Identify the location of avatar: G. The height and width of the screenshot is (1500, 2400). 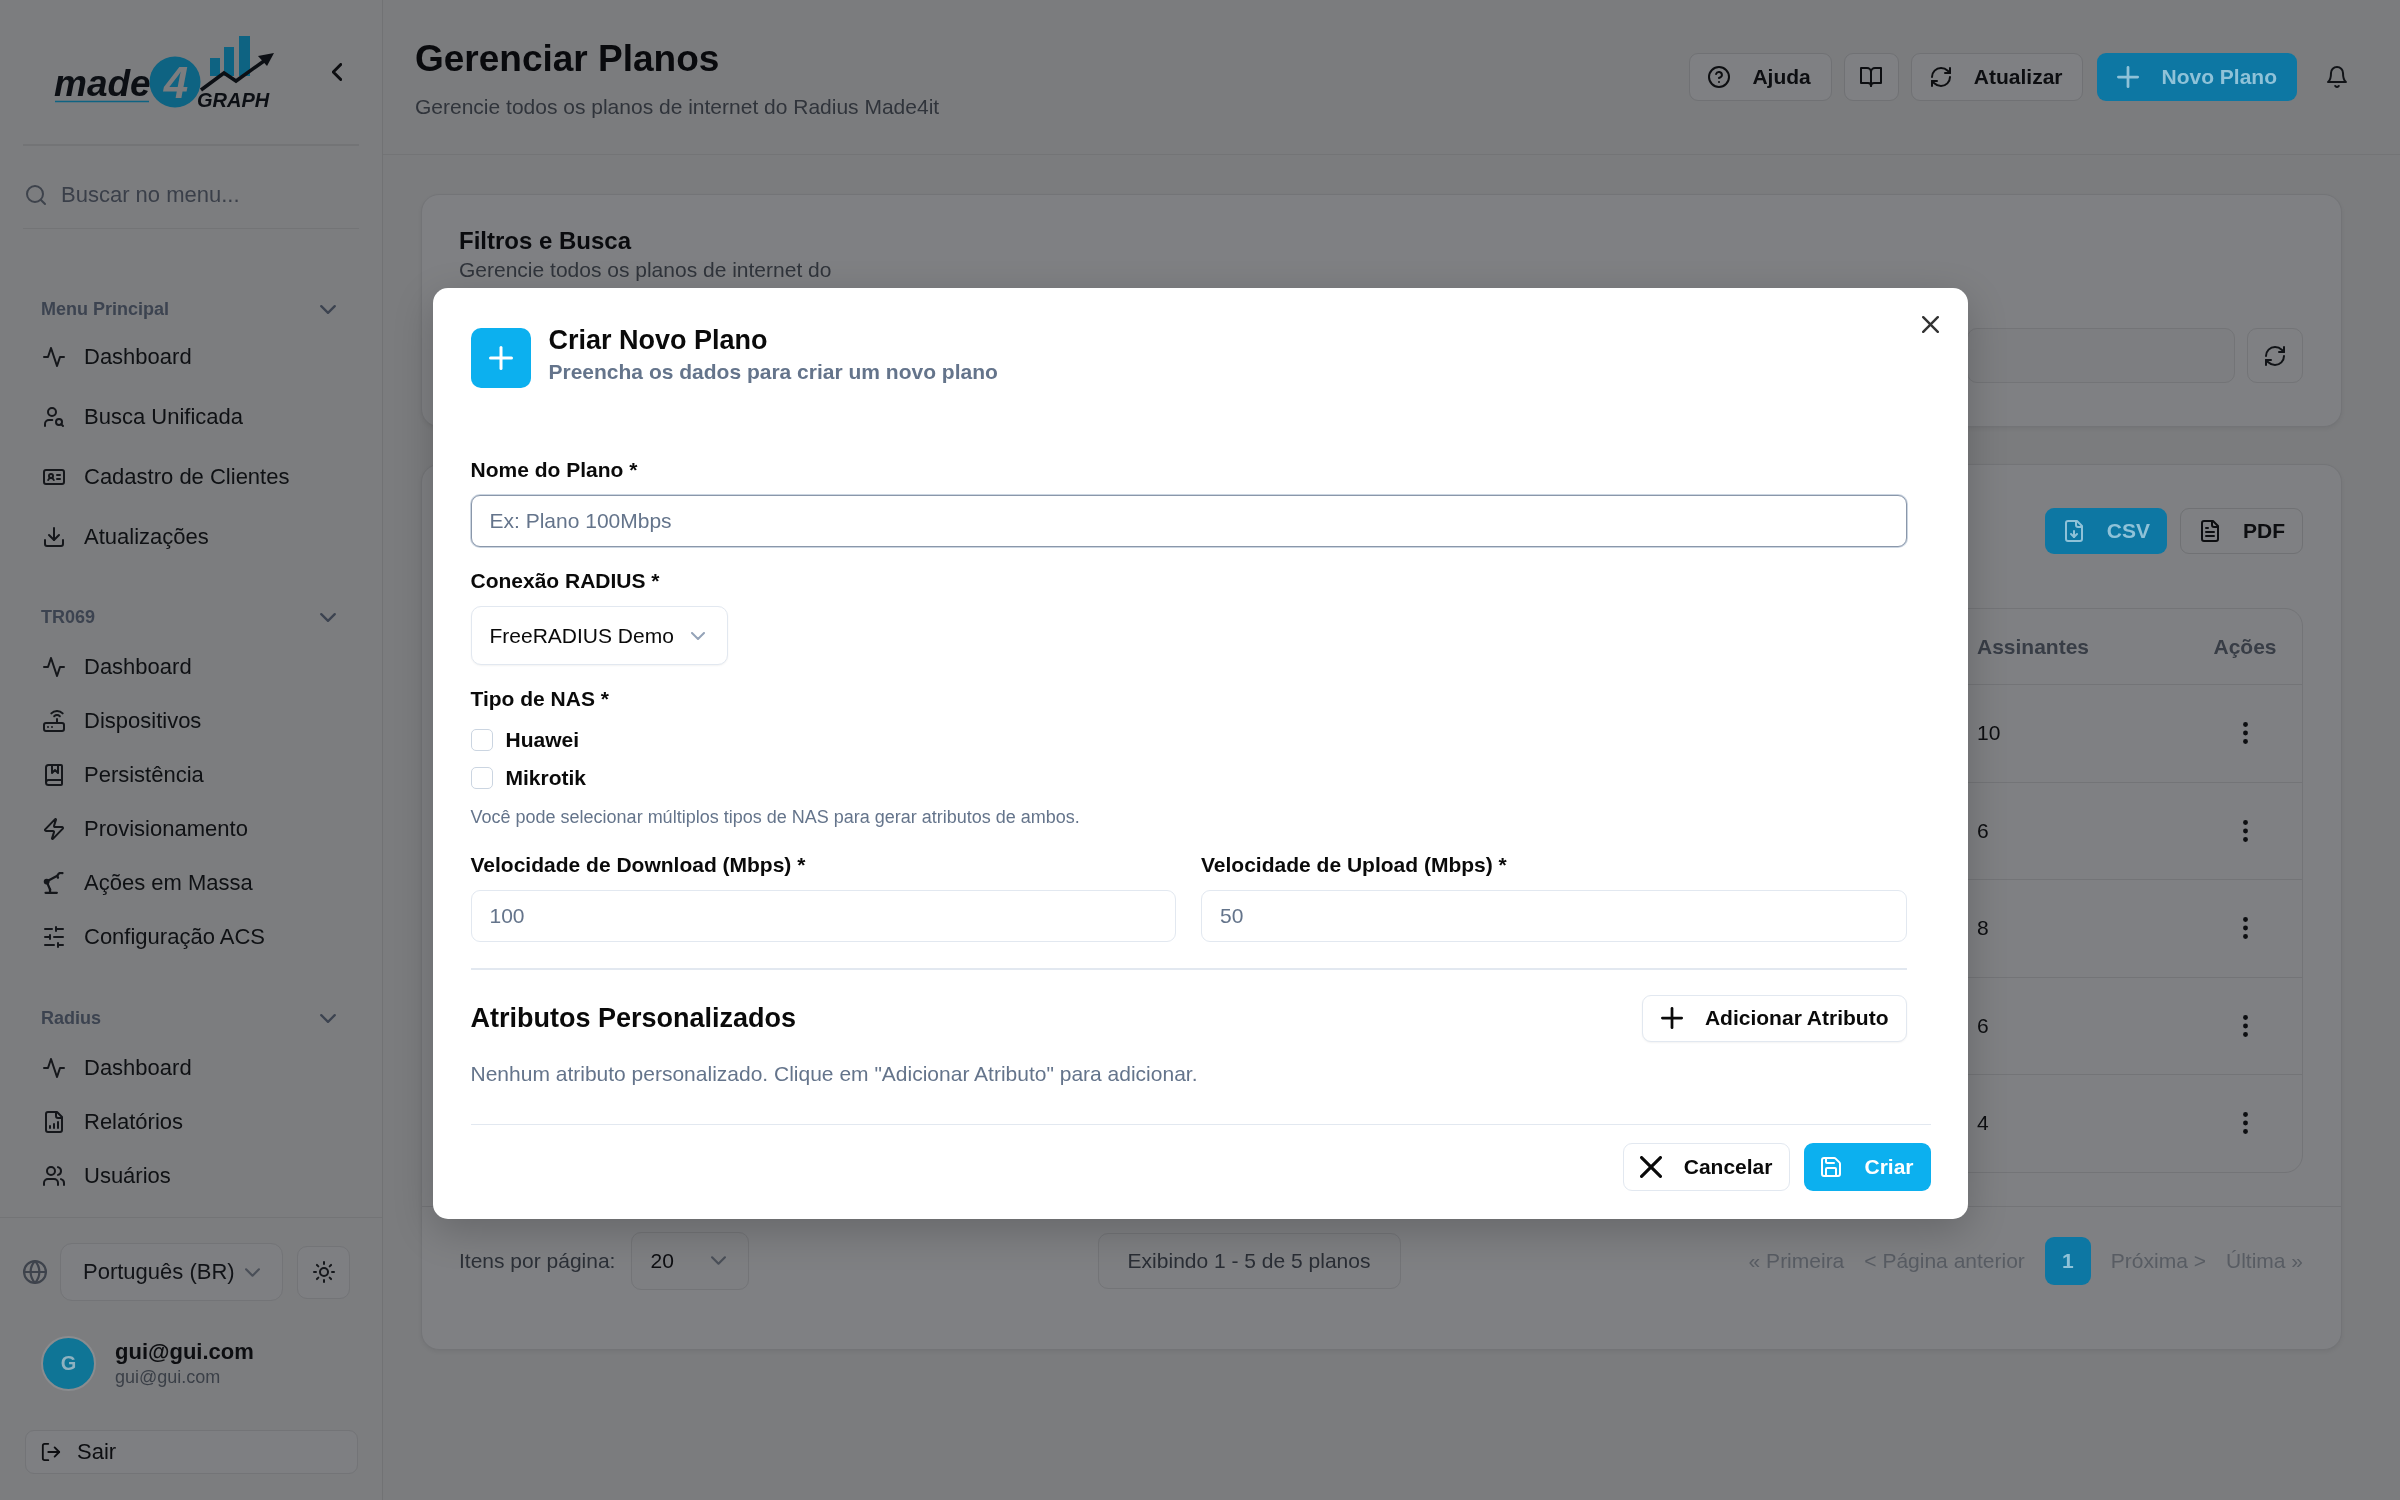
(68, 1363).